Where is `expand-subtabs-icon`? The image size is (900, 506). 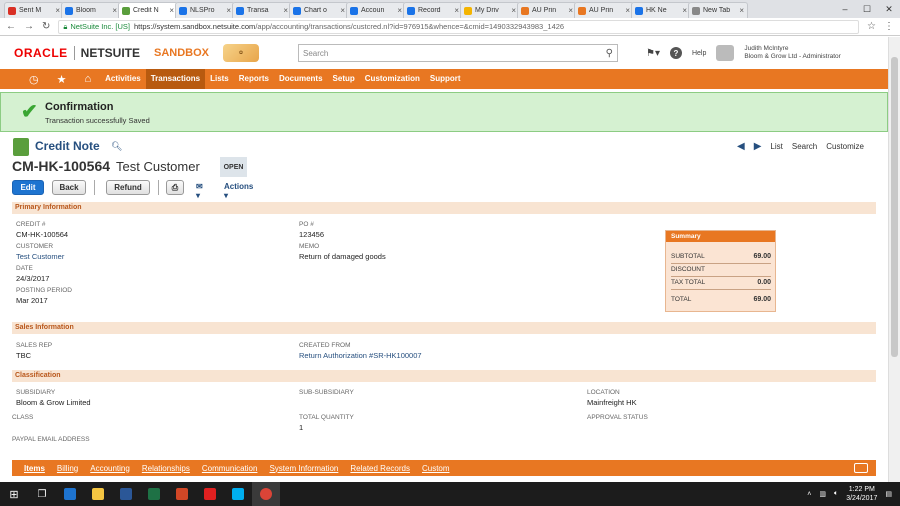 expand-subtabs-icon is located at coordinates (861, 468).